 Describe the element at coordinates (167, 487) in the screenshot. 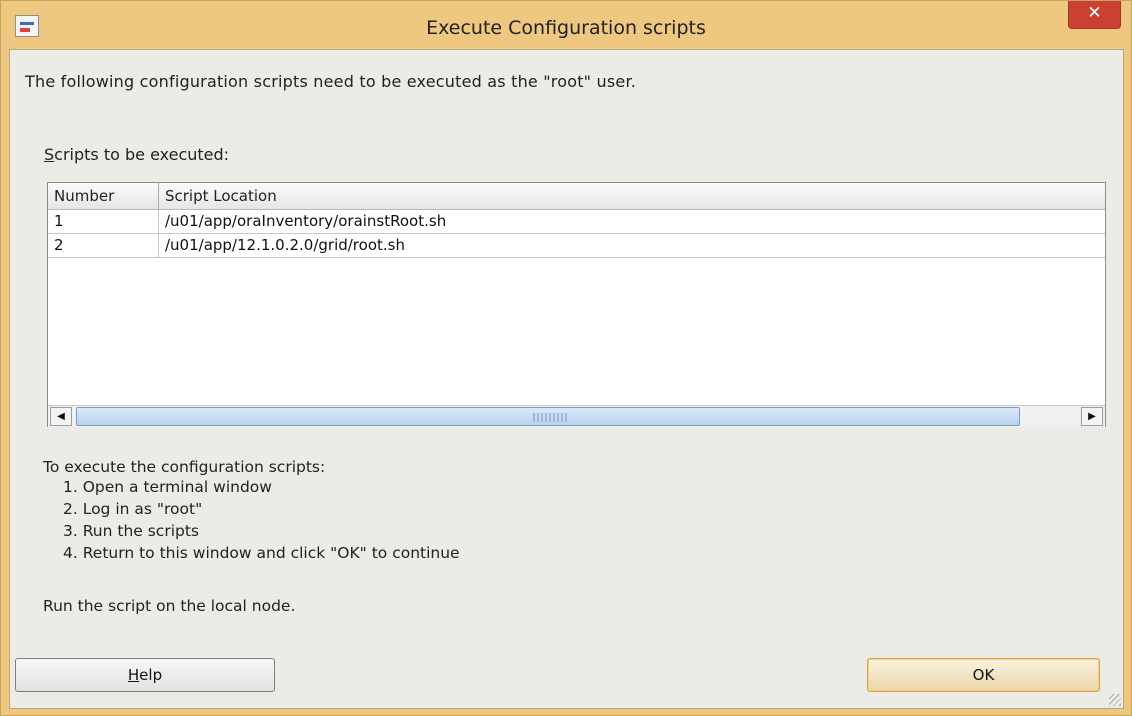

I see `instruction-step: 1. Open a terminal window` at that location.